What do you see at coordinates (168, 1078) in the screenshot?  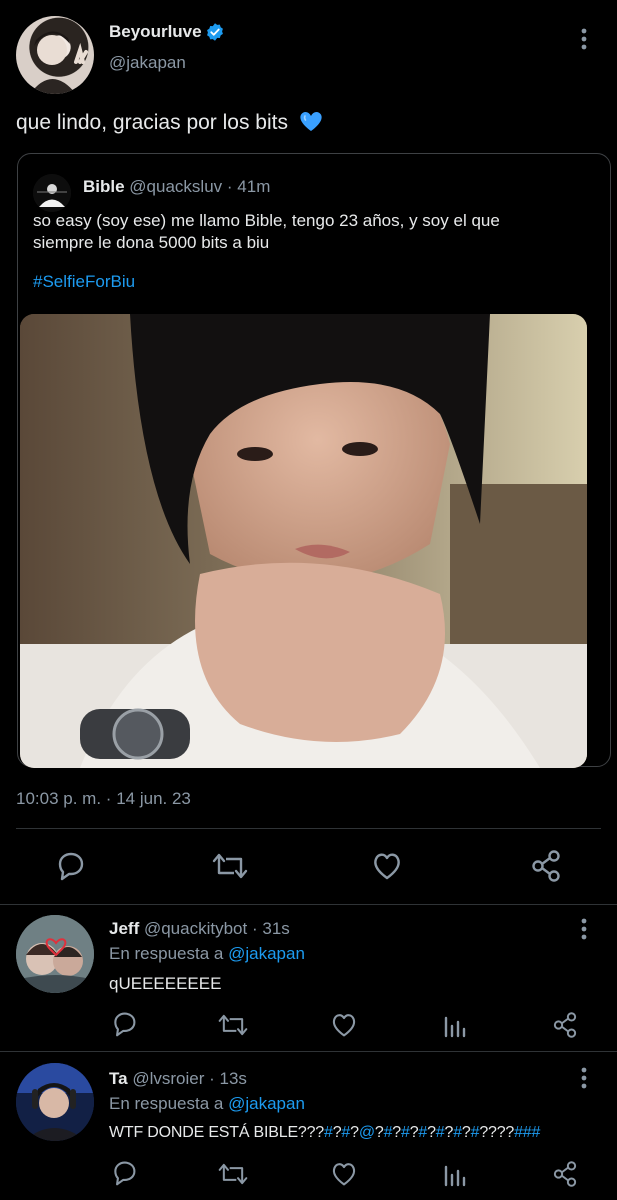 I see `reply-handle: @lvsroier` at bounding box center [168, 1078].